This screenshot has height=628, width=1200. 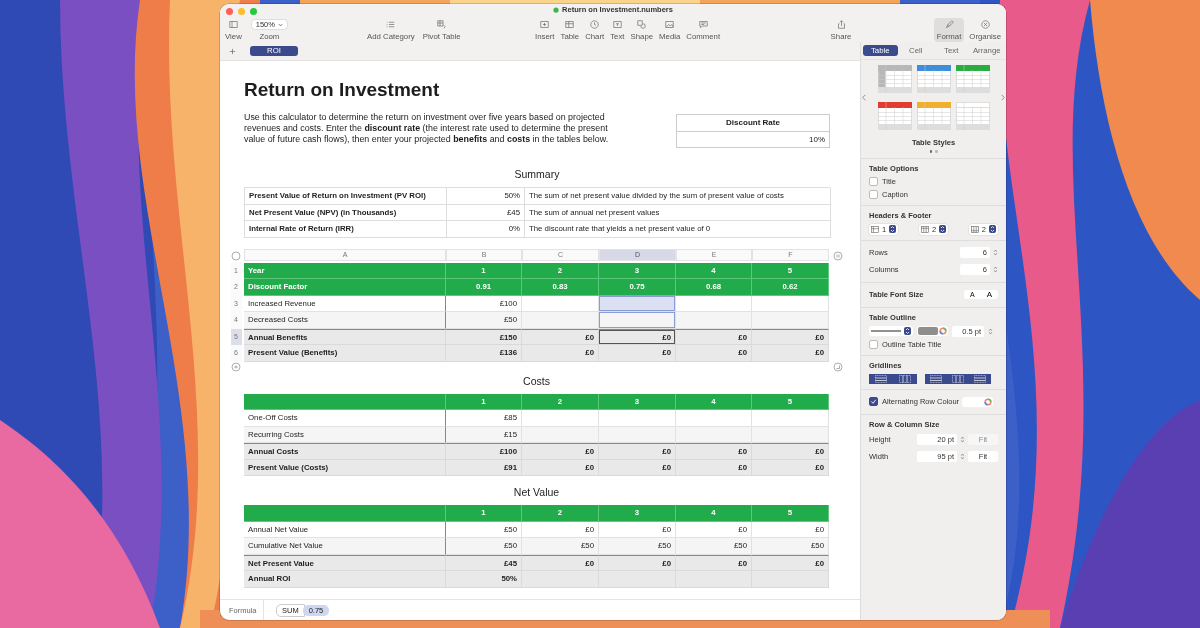 What do you see at coordinates (536, 492) in the screenshot?
I see `table-title: Net Value` at bounding box center [536, 492].